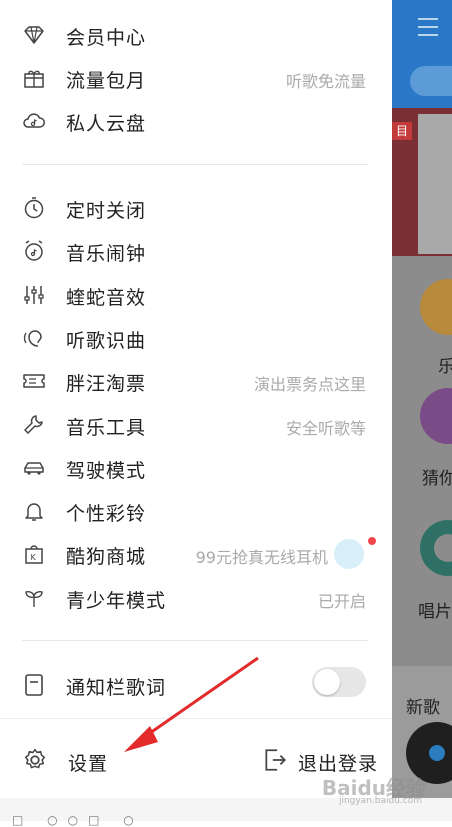 The image size is (452, 827). I want to click on banner-tag: 目, so click(402, 131).